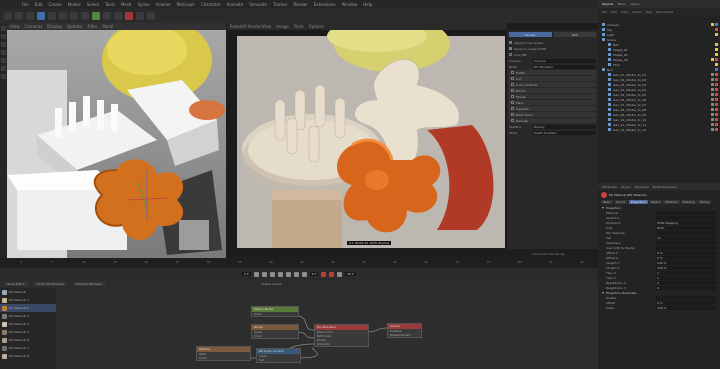 This screenshot has width=720, height=369. I want to click on postfx-option-checkbox, so click(510, 42).